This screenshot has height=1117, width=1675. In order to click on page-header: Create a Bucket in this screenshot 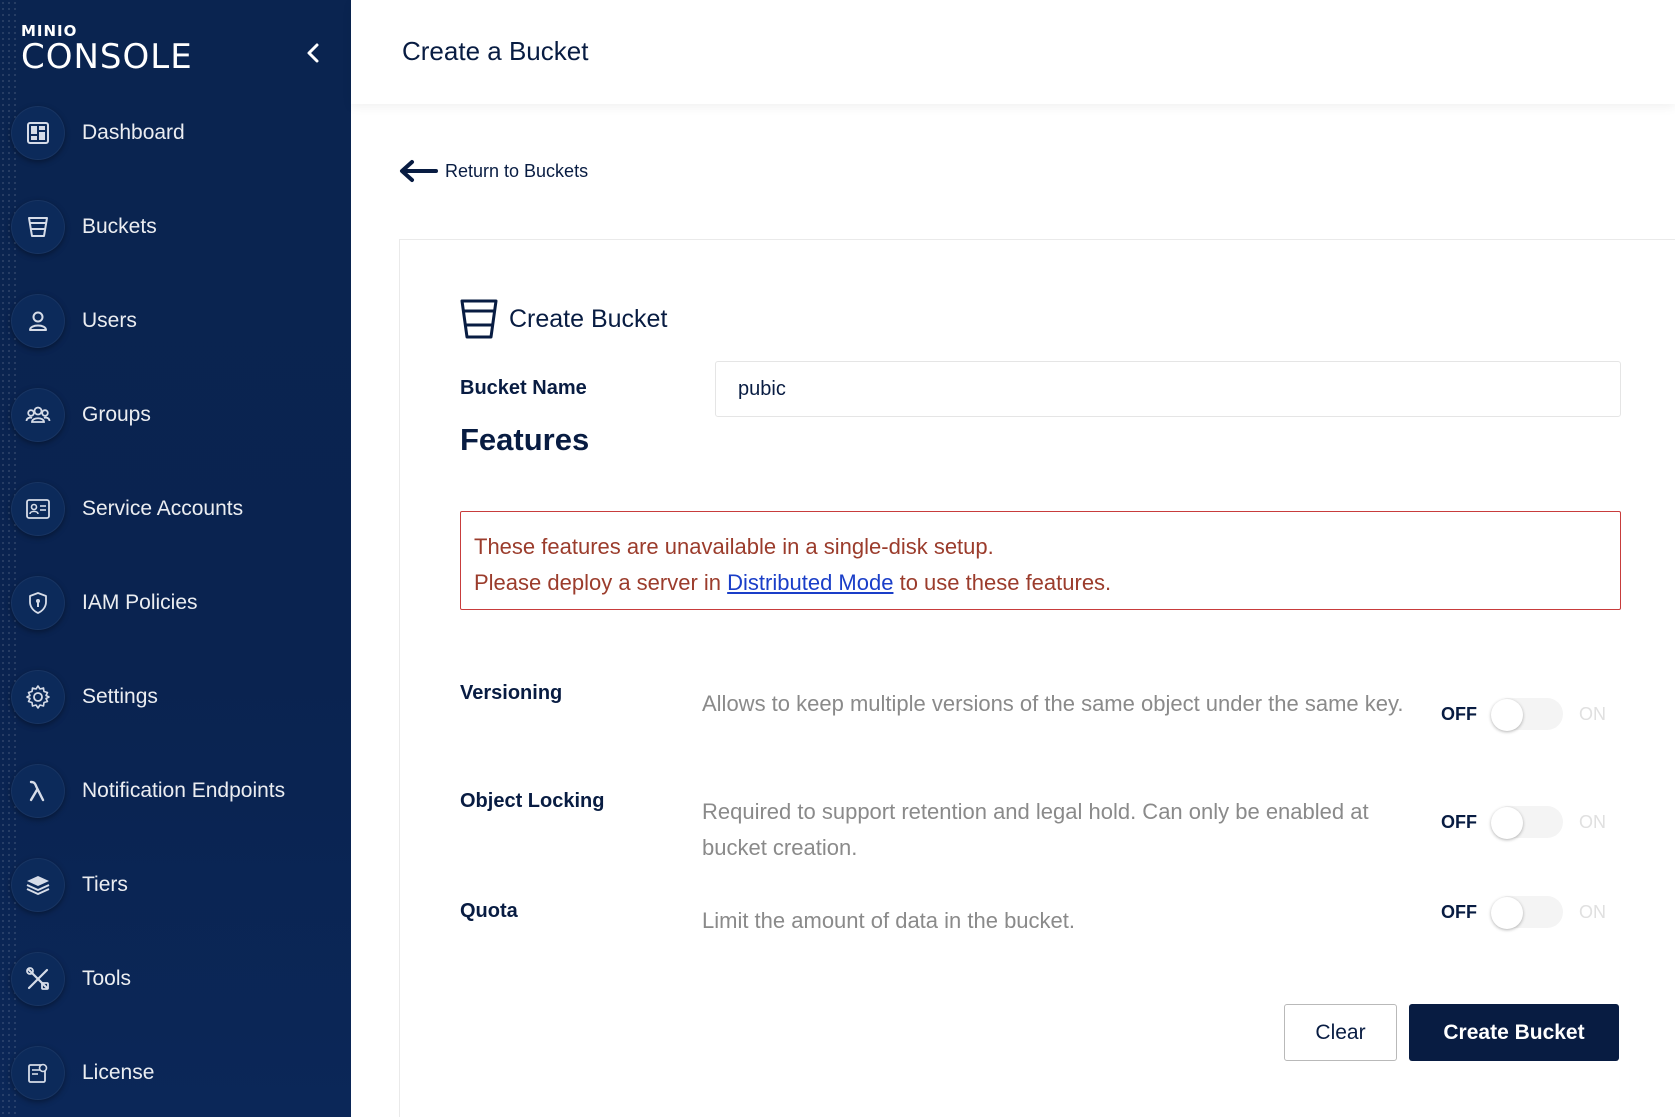, I will do `click(1013, 52)`.